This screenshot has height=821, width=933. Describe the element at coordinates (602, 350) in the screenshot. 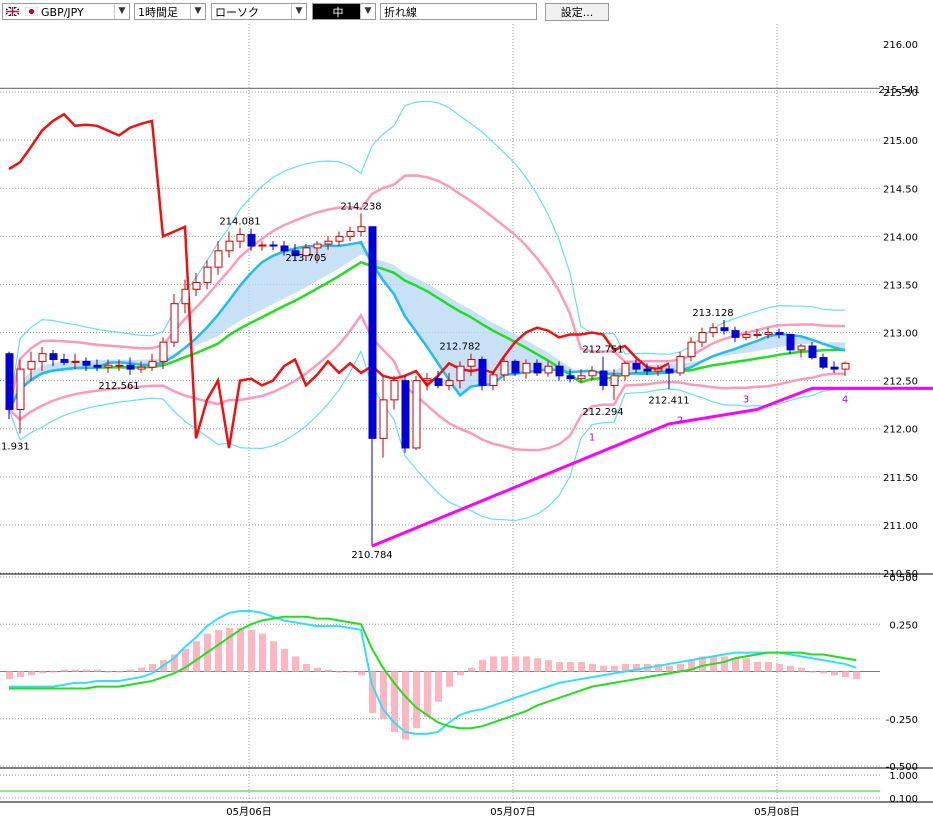

I see `price-annotation: 212.751` at that location.